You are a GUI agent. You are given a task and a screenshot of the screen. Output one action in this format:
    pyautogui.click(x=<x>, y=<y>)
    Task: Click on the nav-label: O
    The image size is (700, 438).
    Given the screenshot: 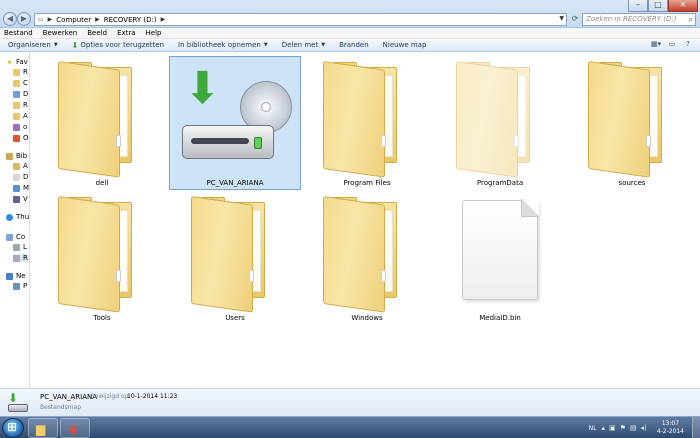 What is the action you would take?
    pyautogui.click(x=26, y=138)
    